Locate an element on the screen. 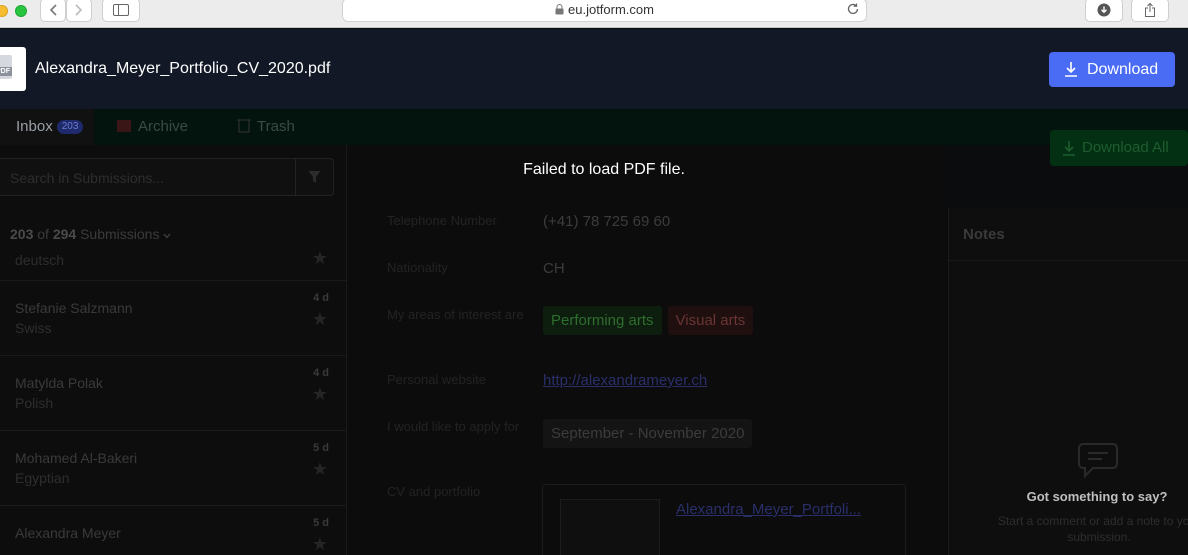  list-item-name: Stefanie Salzmann is located at coordinates (74, 308).